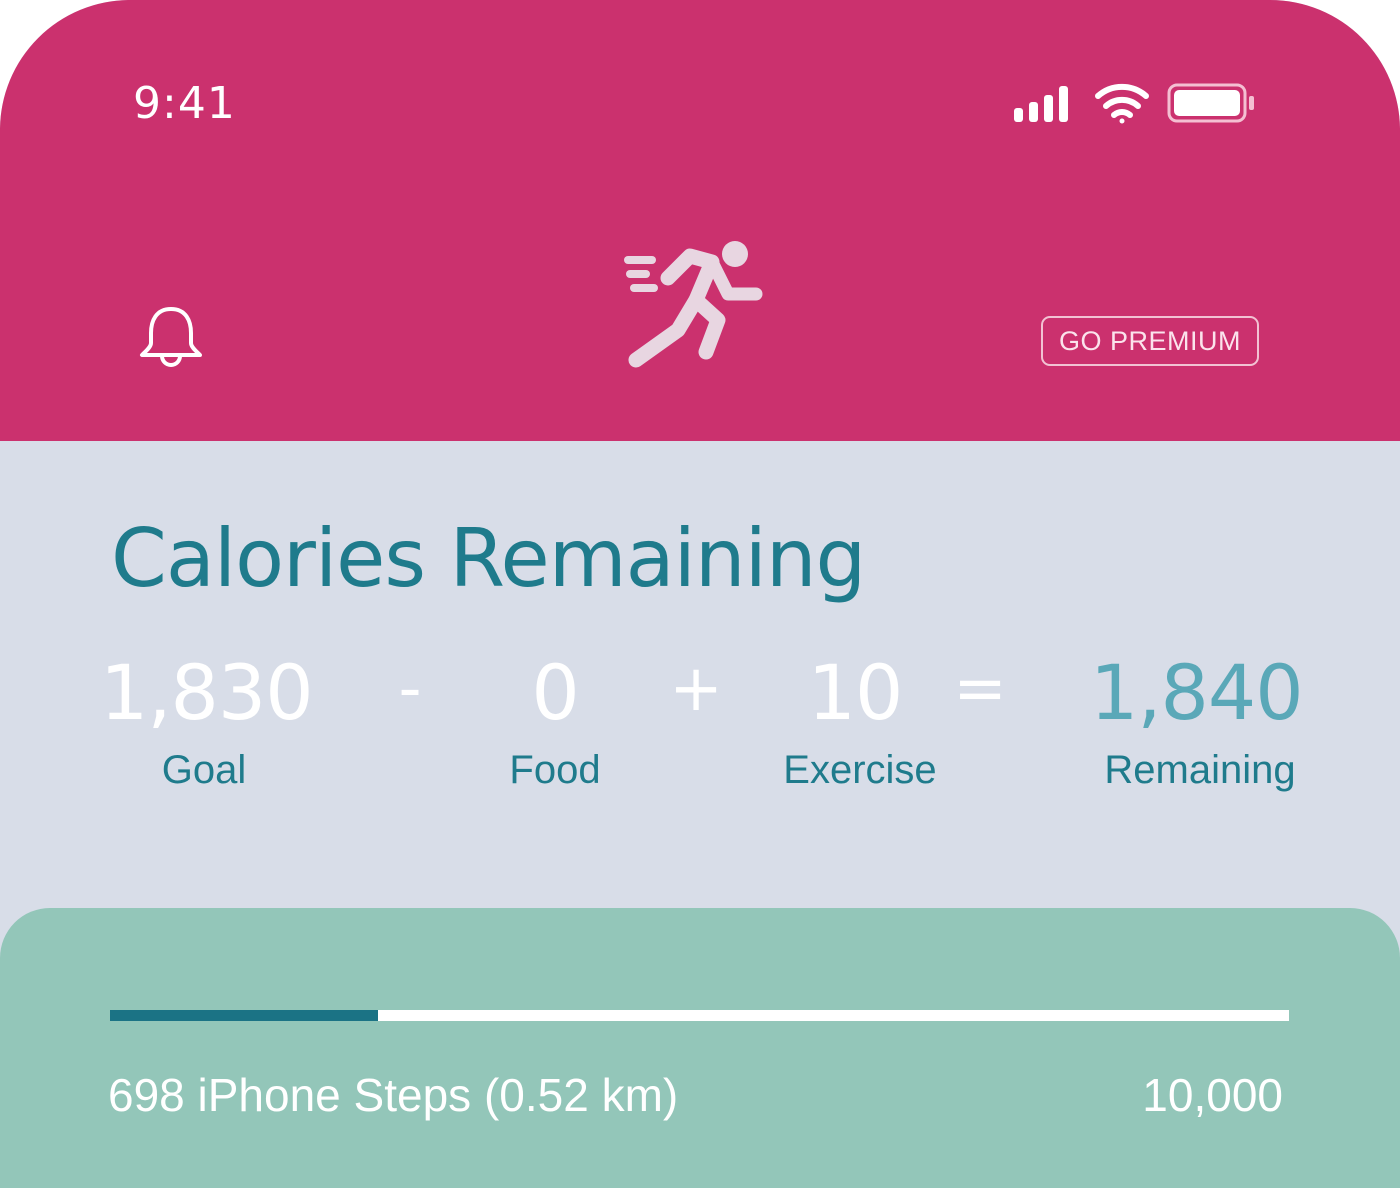 The height and width of the screenshot is (1188, 1400). I want to click on steps-progress-fill, so click(244, 1015).